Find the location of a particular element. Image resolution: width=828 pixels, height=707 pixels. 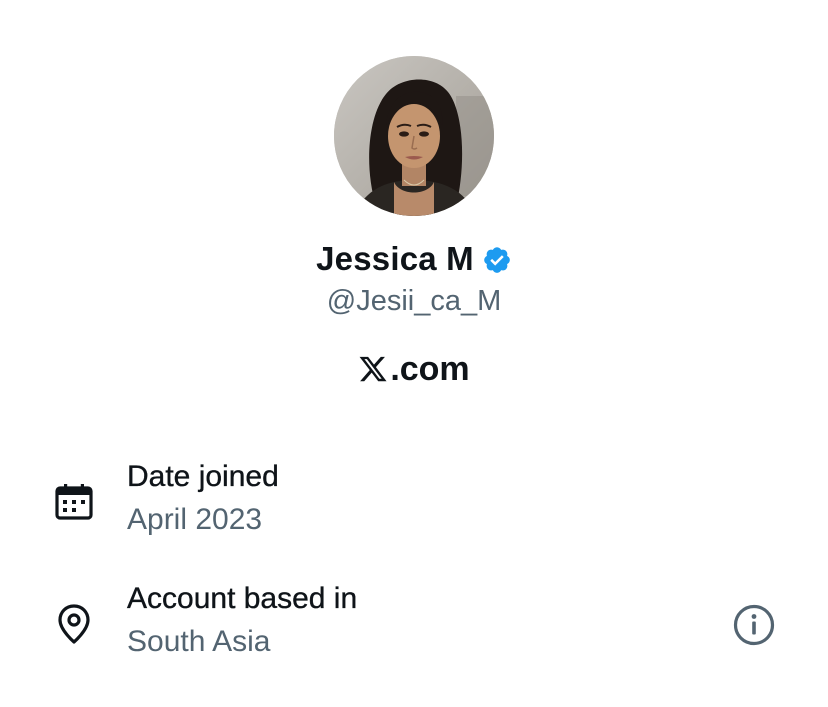

profile-photo is located at coordinates (414, 136).